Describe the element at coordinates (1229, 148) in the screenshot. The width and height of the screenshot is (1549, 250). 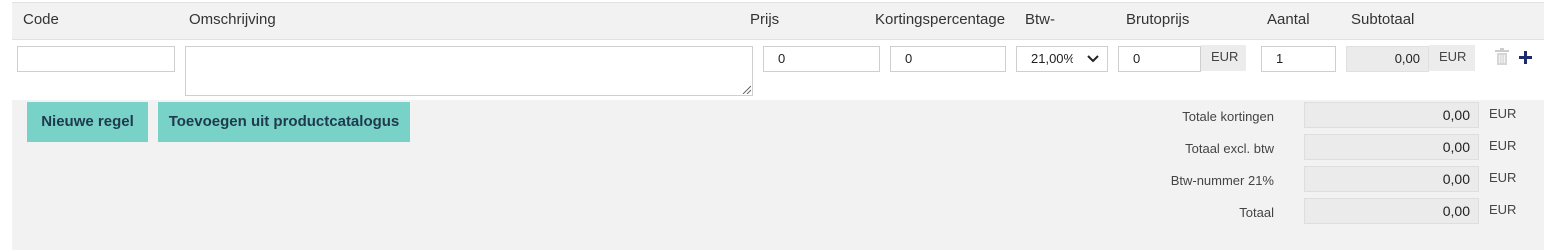
I see `total-excl-vat-label: Totaal excl. btw` at that location.